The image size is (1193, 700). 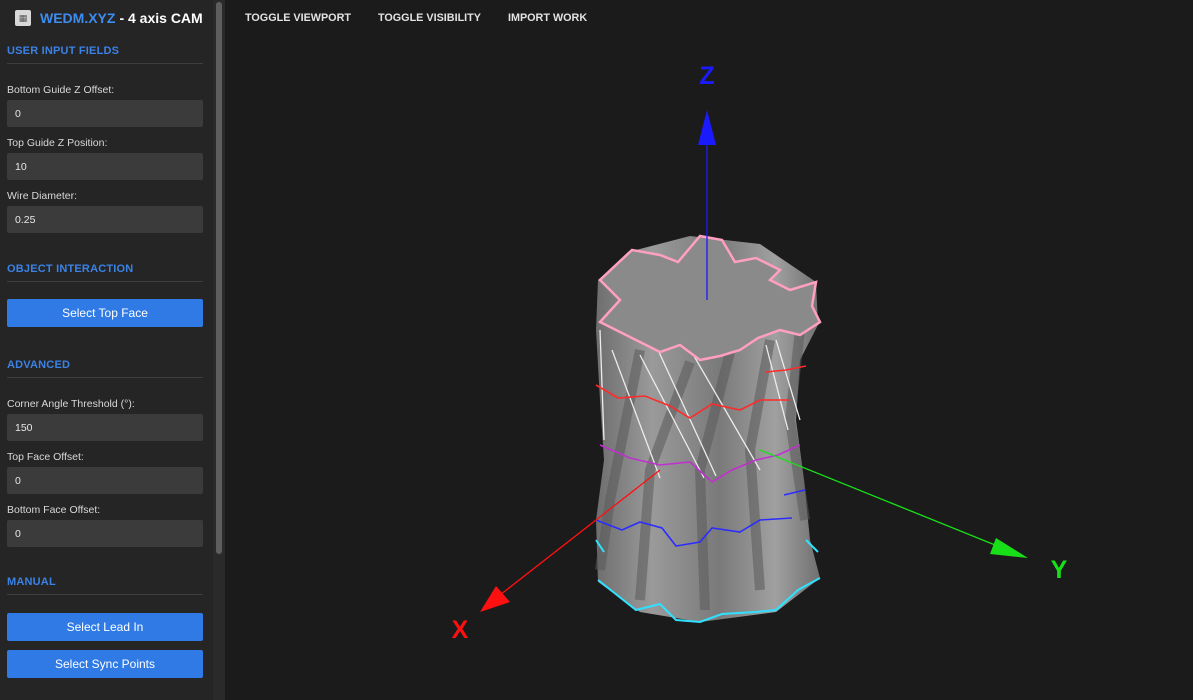 What do you see at coordinates (161, 18) in the screenshot?
I see `app-subtitle: - 4 axis CAM` at bounding box center [161, 18].